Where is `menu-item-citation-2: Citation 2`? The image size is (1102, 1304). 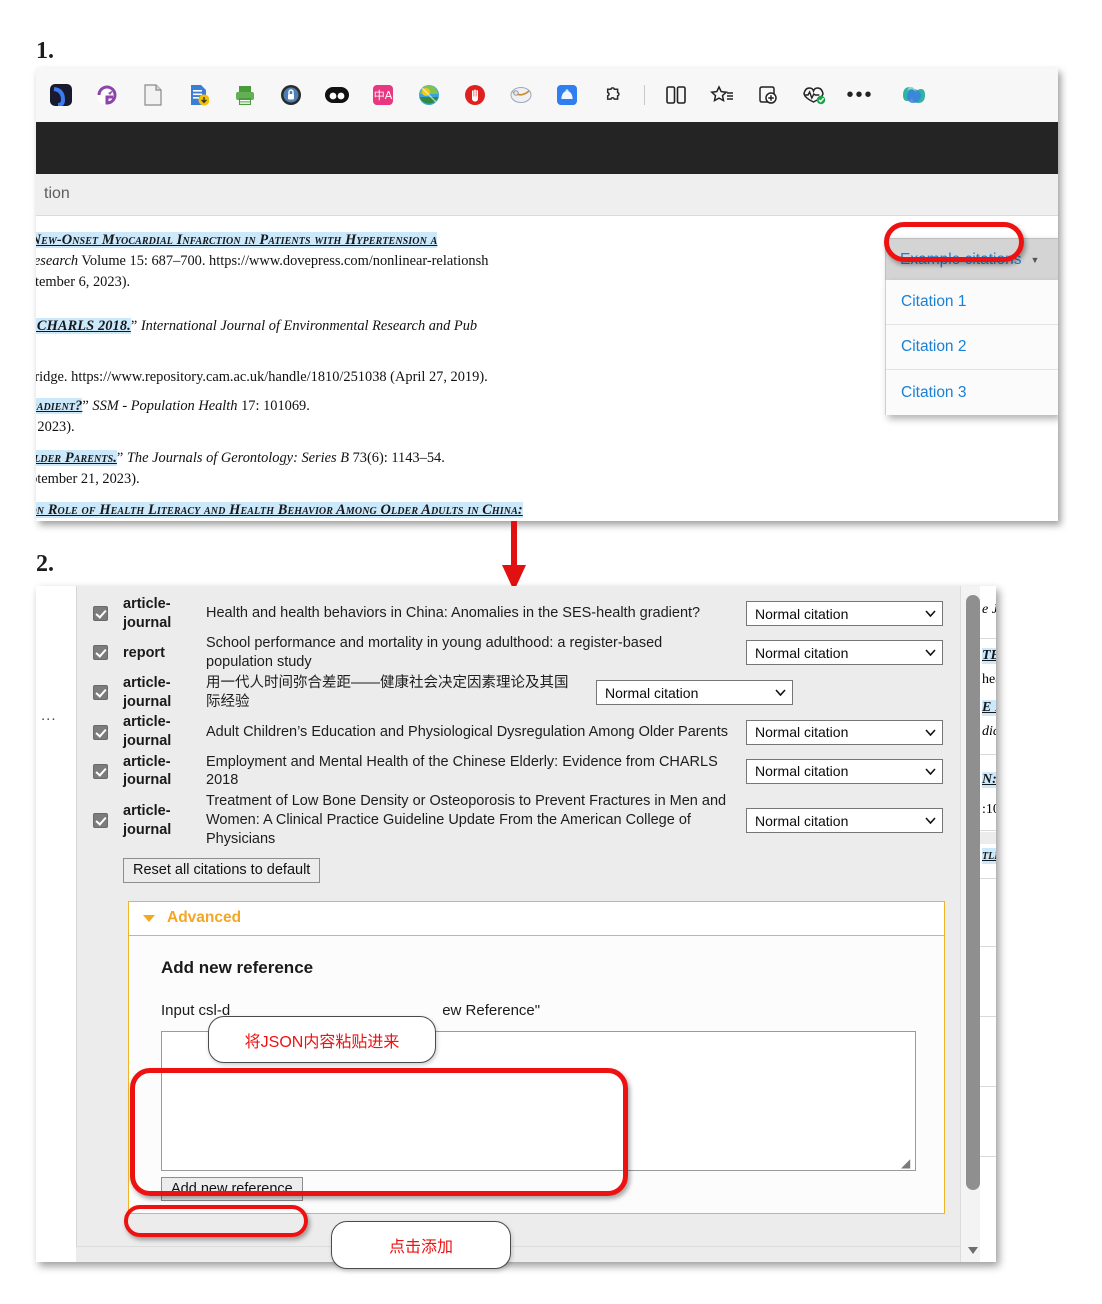 menu-item-citation-2: Citation 2 is located at coordinates (972, 347).